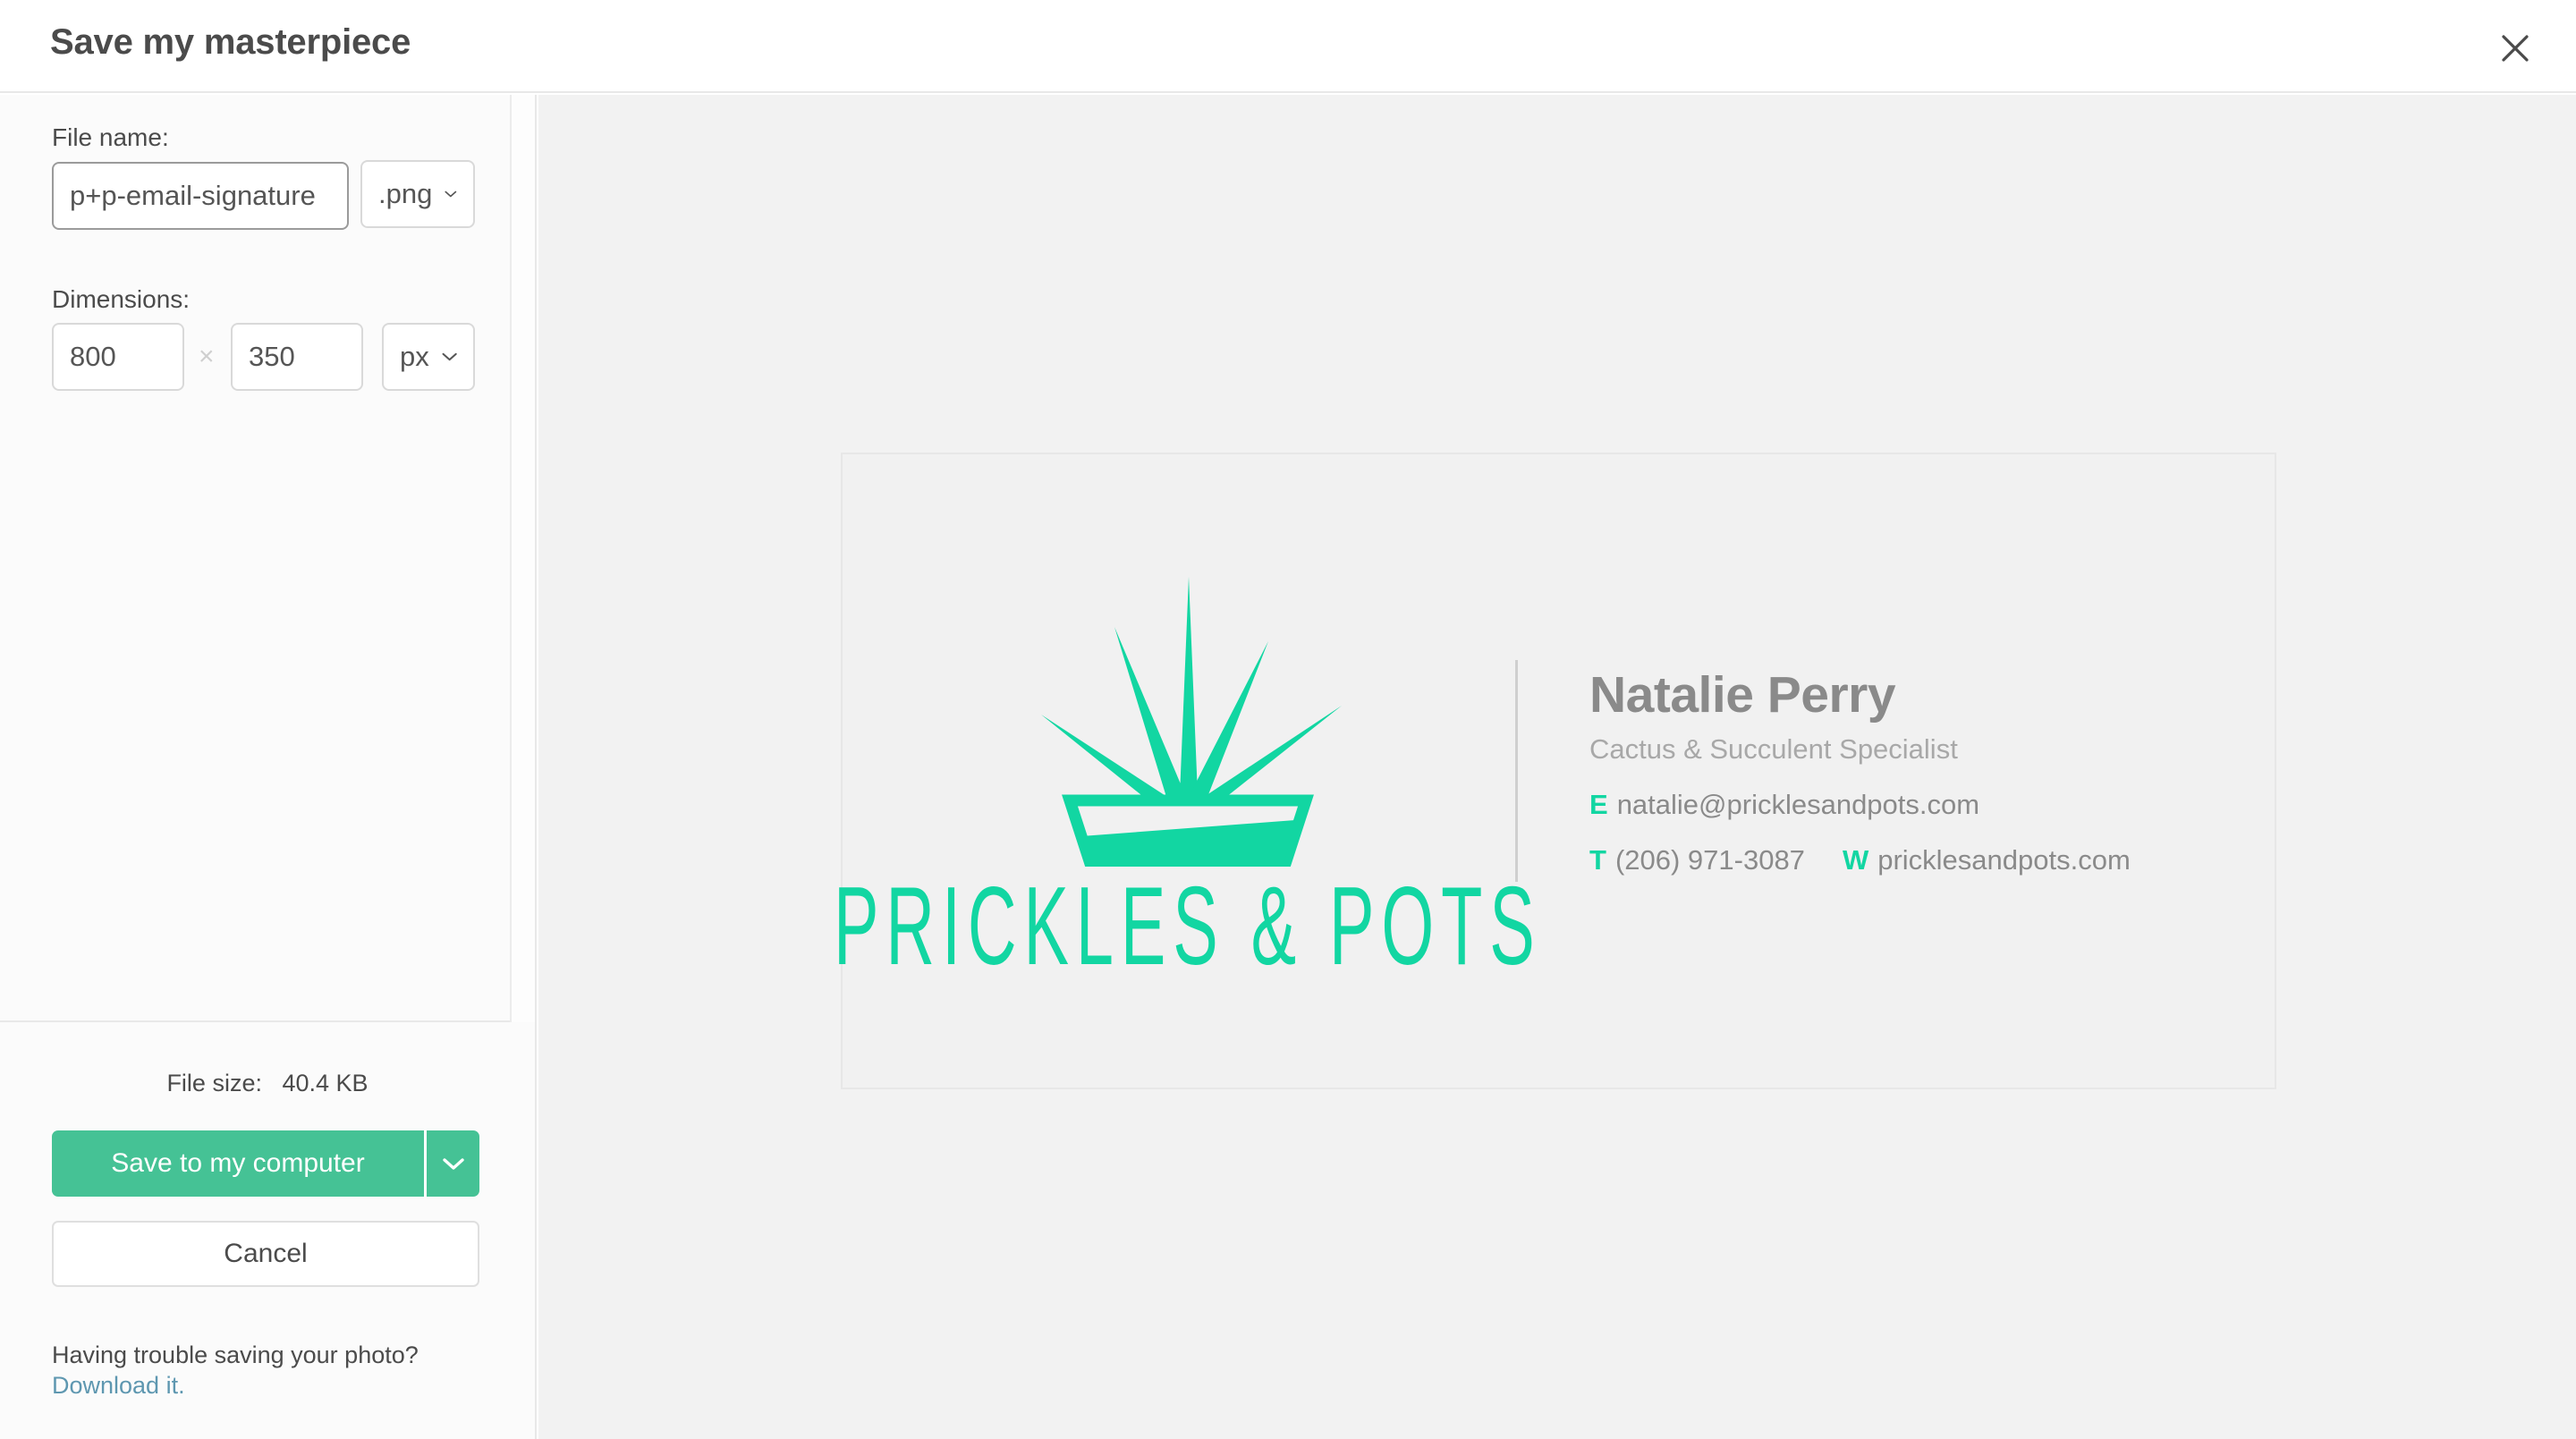  What do you see at coordinates (110, 137) in the screenshot?
I see `filename-label: File name:` at bounding box center [110, 137].